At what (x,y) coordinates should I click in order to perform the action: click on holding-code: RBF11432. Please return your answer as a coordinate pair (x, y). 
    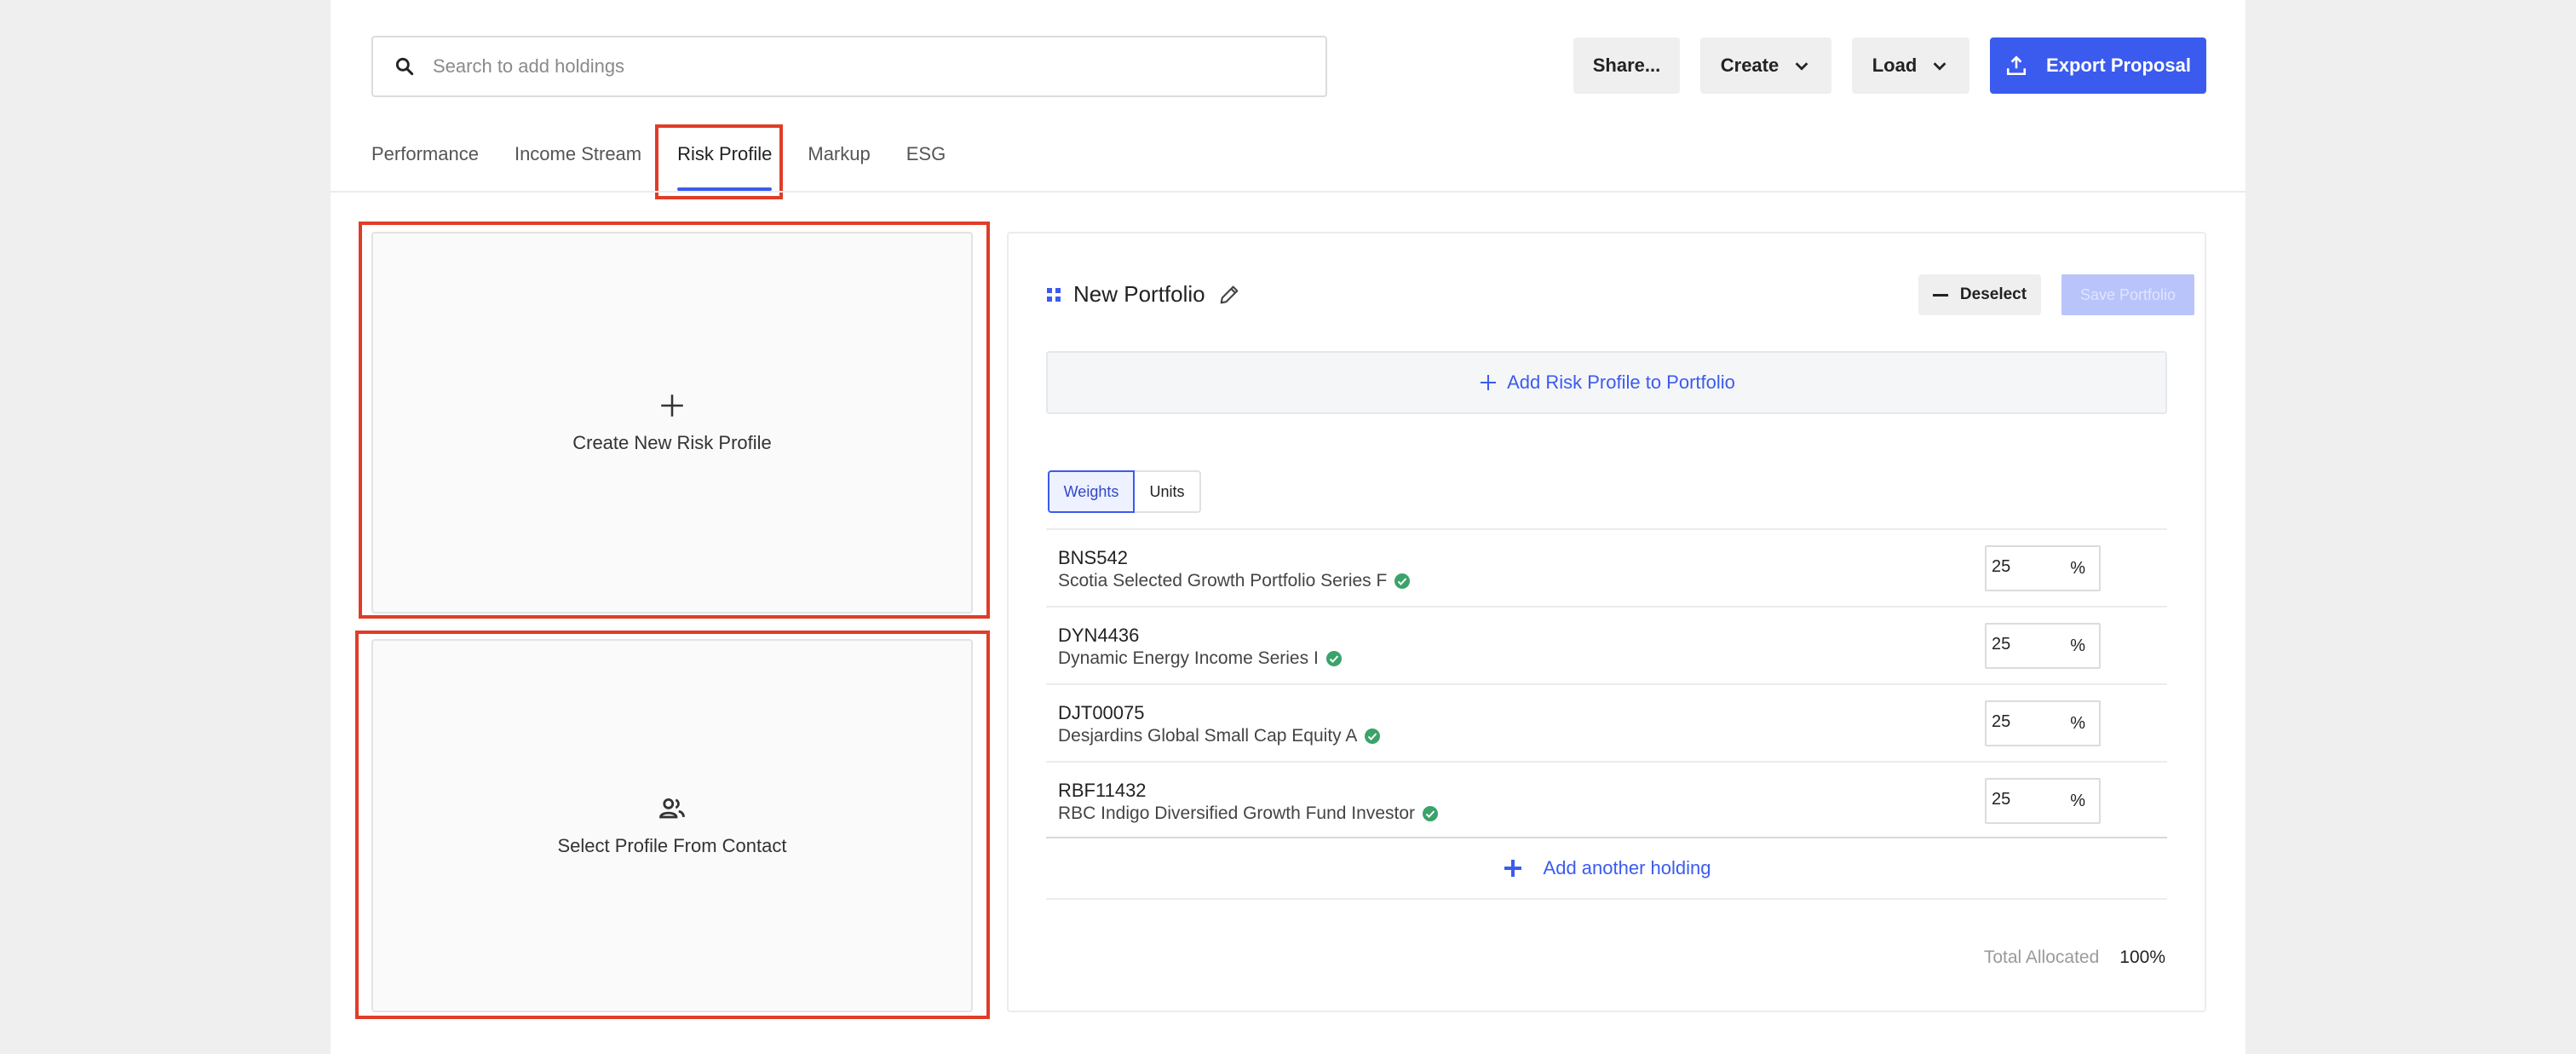
    Looking at the image, I should click on (1103, 790).